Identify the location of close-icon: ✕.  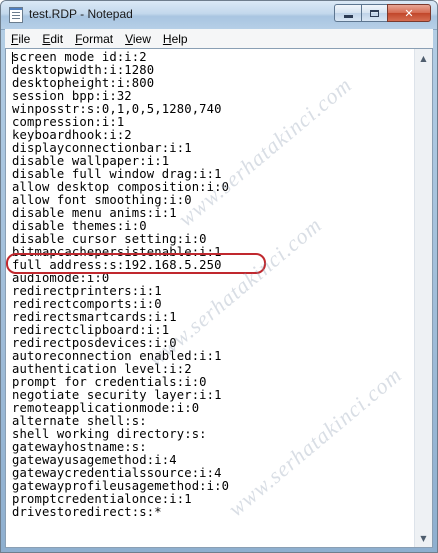
(409, 13).